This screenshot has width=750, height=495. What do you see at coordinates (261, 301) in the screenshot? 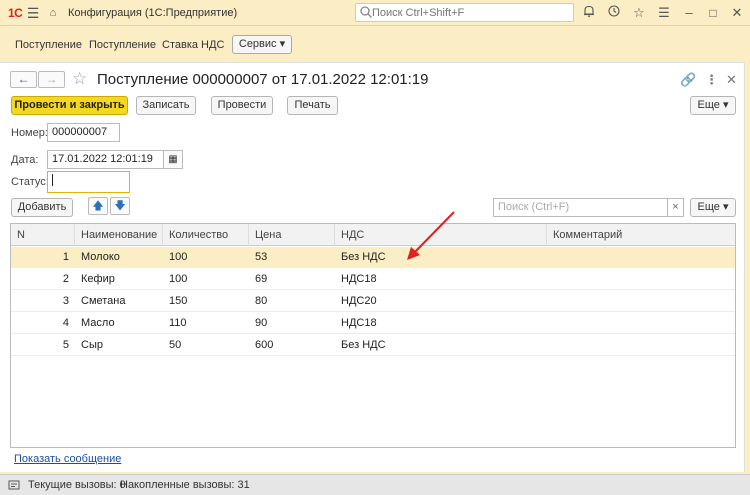
I see `cell-price: 80` at bounding box center [261, 301].